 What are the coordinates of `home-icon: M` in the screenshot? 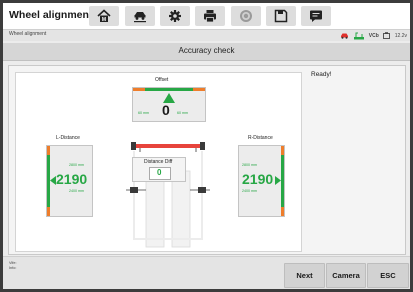 It's located at (104, 16).